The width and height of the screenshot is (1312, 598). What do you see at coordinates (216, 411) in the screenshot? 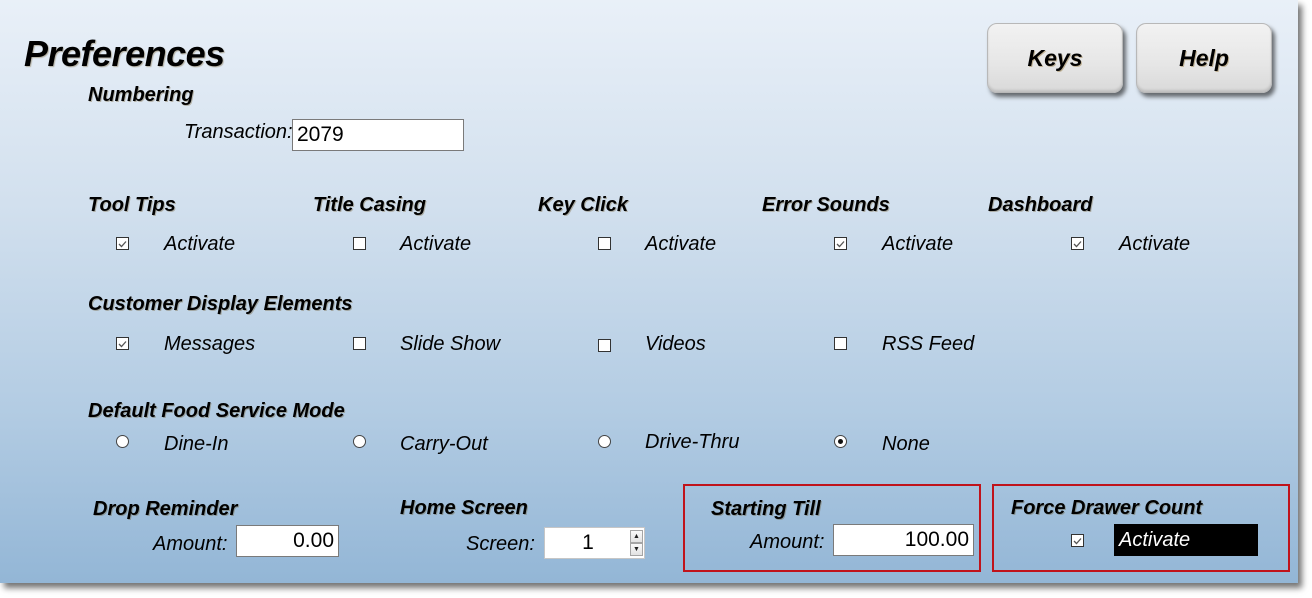
I see `food-service-mode-heading: Default Food Service Mode` at bounding box center [216, 411].